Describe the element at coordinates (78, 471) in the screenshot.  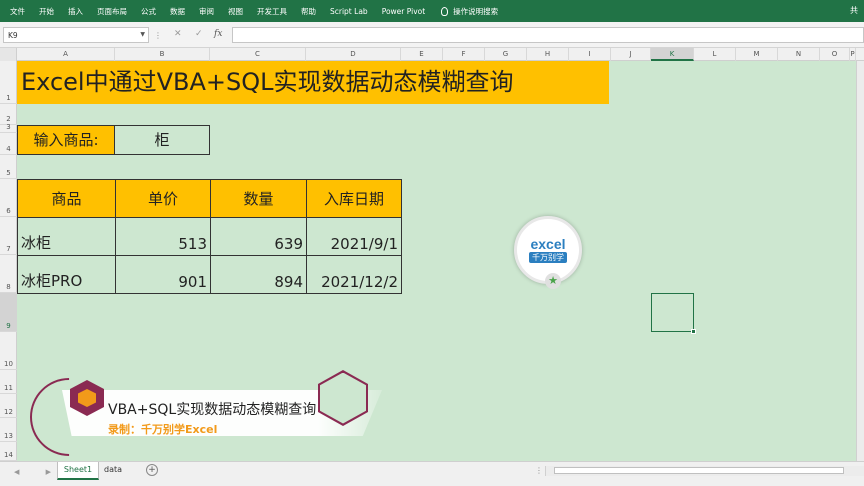
I see `sheet-tab-sheet1: Sheet1` at that location.